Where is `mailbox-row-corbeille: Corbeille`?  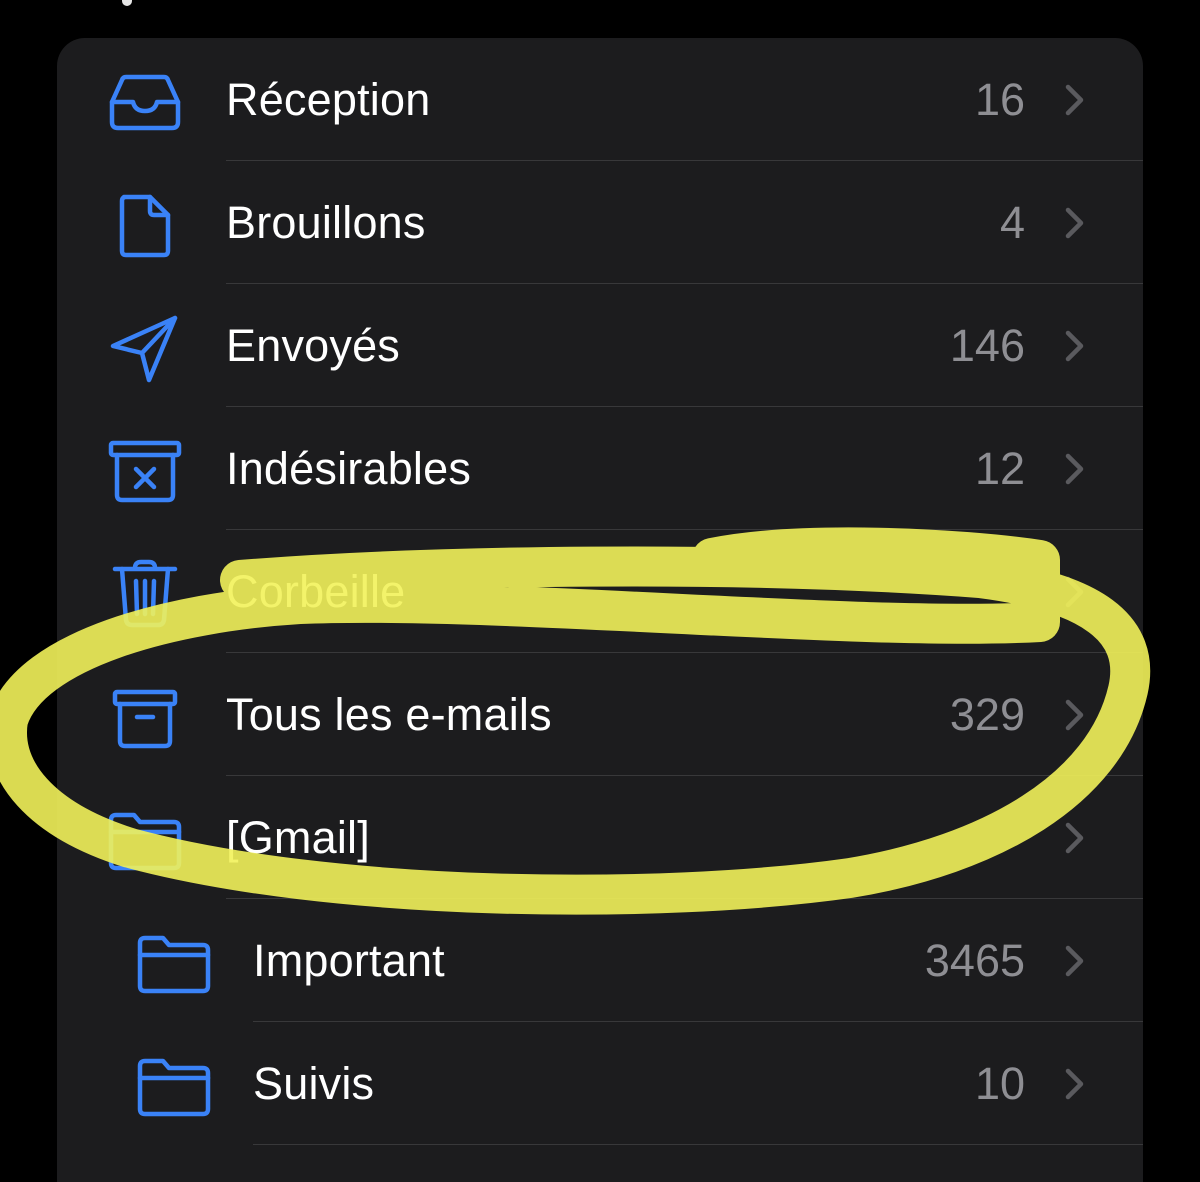 mailbox-row-corbeille: Corbeille is located at coordinates (600, 591).